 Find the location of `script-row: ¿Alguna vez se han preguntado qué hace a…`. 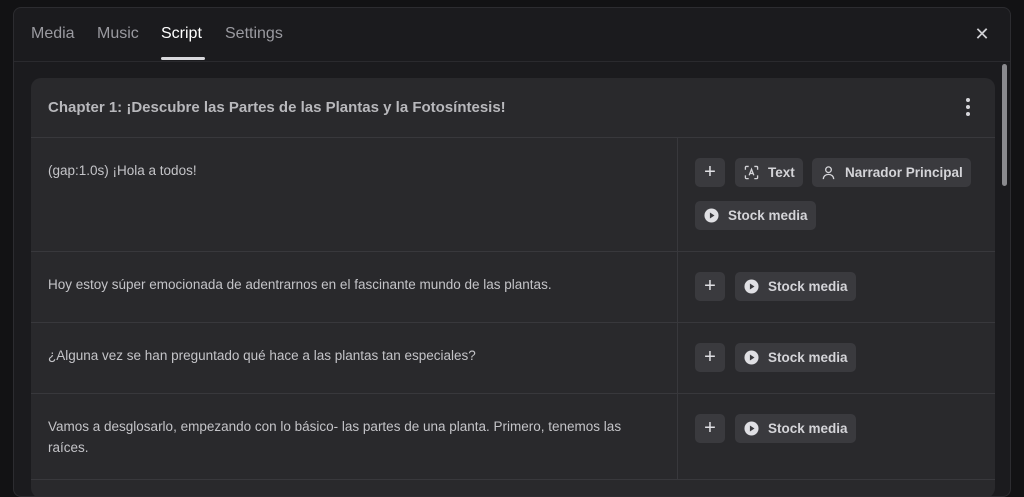

script-row: ¿Alguna vez se han preguntado qué hace a… is located at coordinates (513, 358).